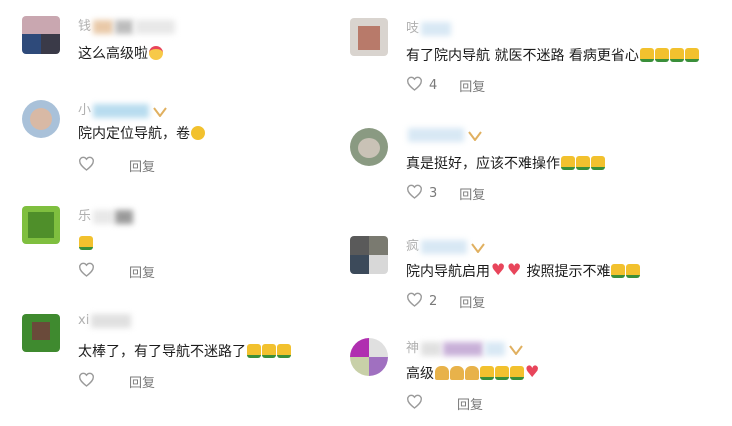 The height and width of the screenshot is (426, 732). What do you see at coordinates (85, 216) in the screenshot?
I see `username-text: 乐` at bounding box center [85, 216].